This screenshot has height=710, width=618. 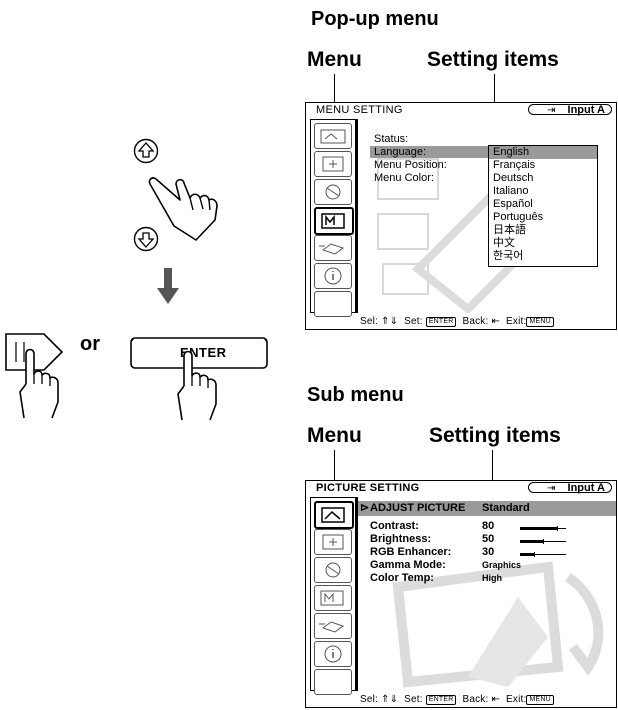 What do you see at coordinates (404, 178) in the screenshot?
I see `menu-color-item: Menu Color:` at bounding box center [404, 178].